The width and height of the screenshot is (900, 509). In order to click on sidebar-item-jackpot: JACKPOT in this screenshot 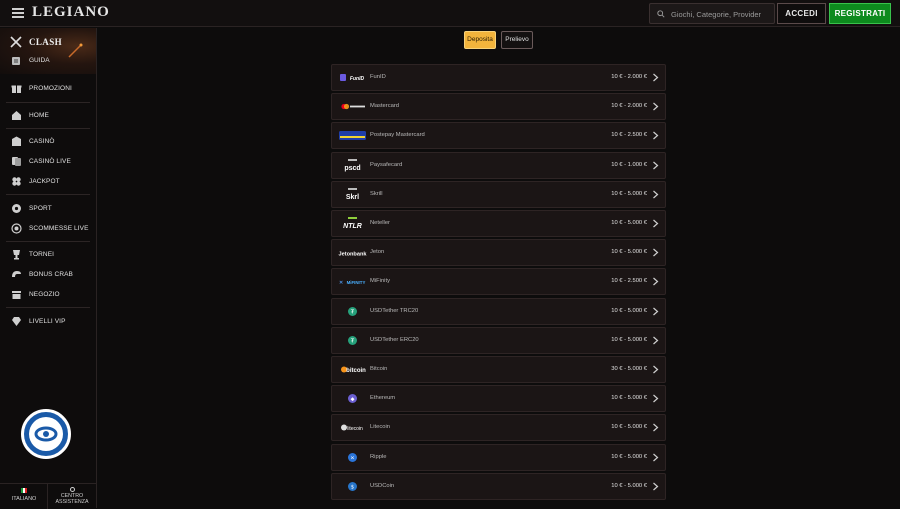, I will do `click(48, 182)`.